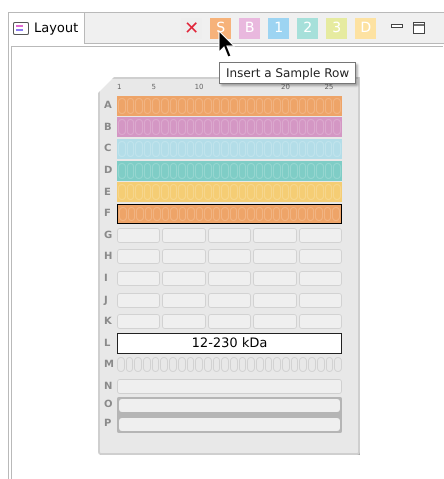  Describe the element at coordinates (229, 343) in the screenshot. I see `marker-row: 12-230 kDa` at that location.